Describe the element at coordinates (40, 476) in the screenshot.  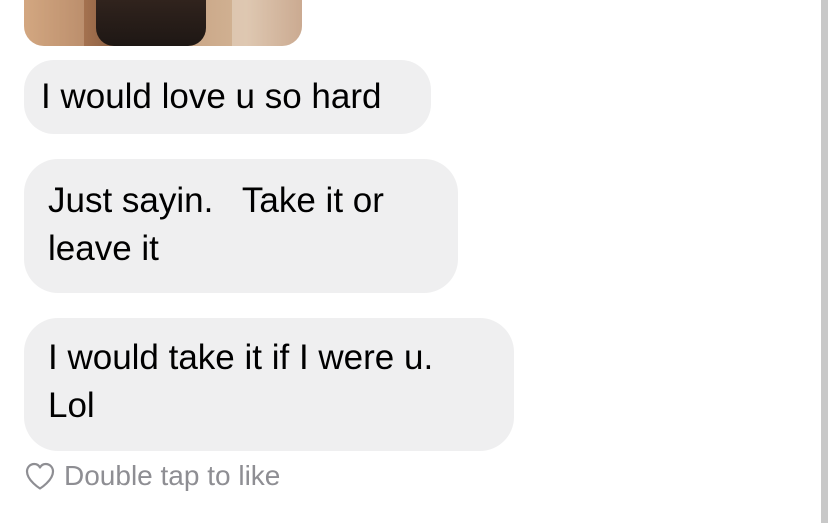
I see `heart-outline-icon` at that location.